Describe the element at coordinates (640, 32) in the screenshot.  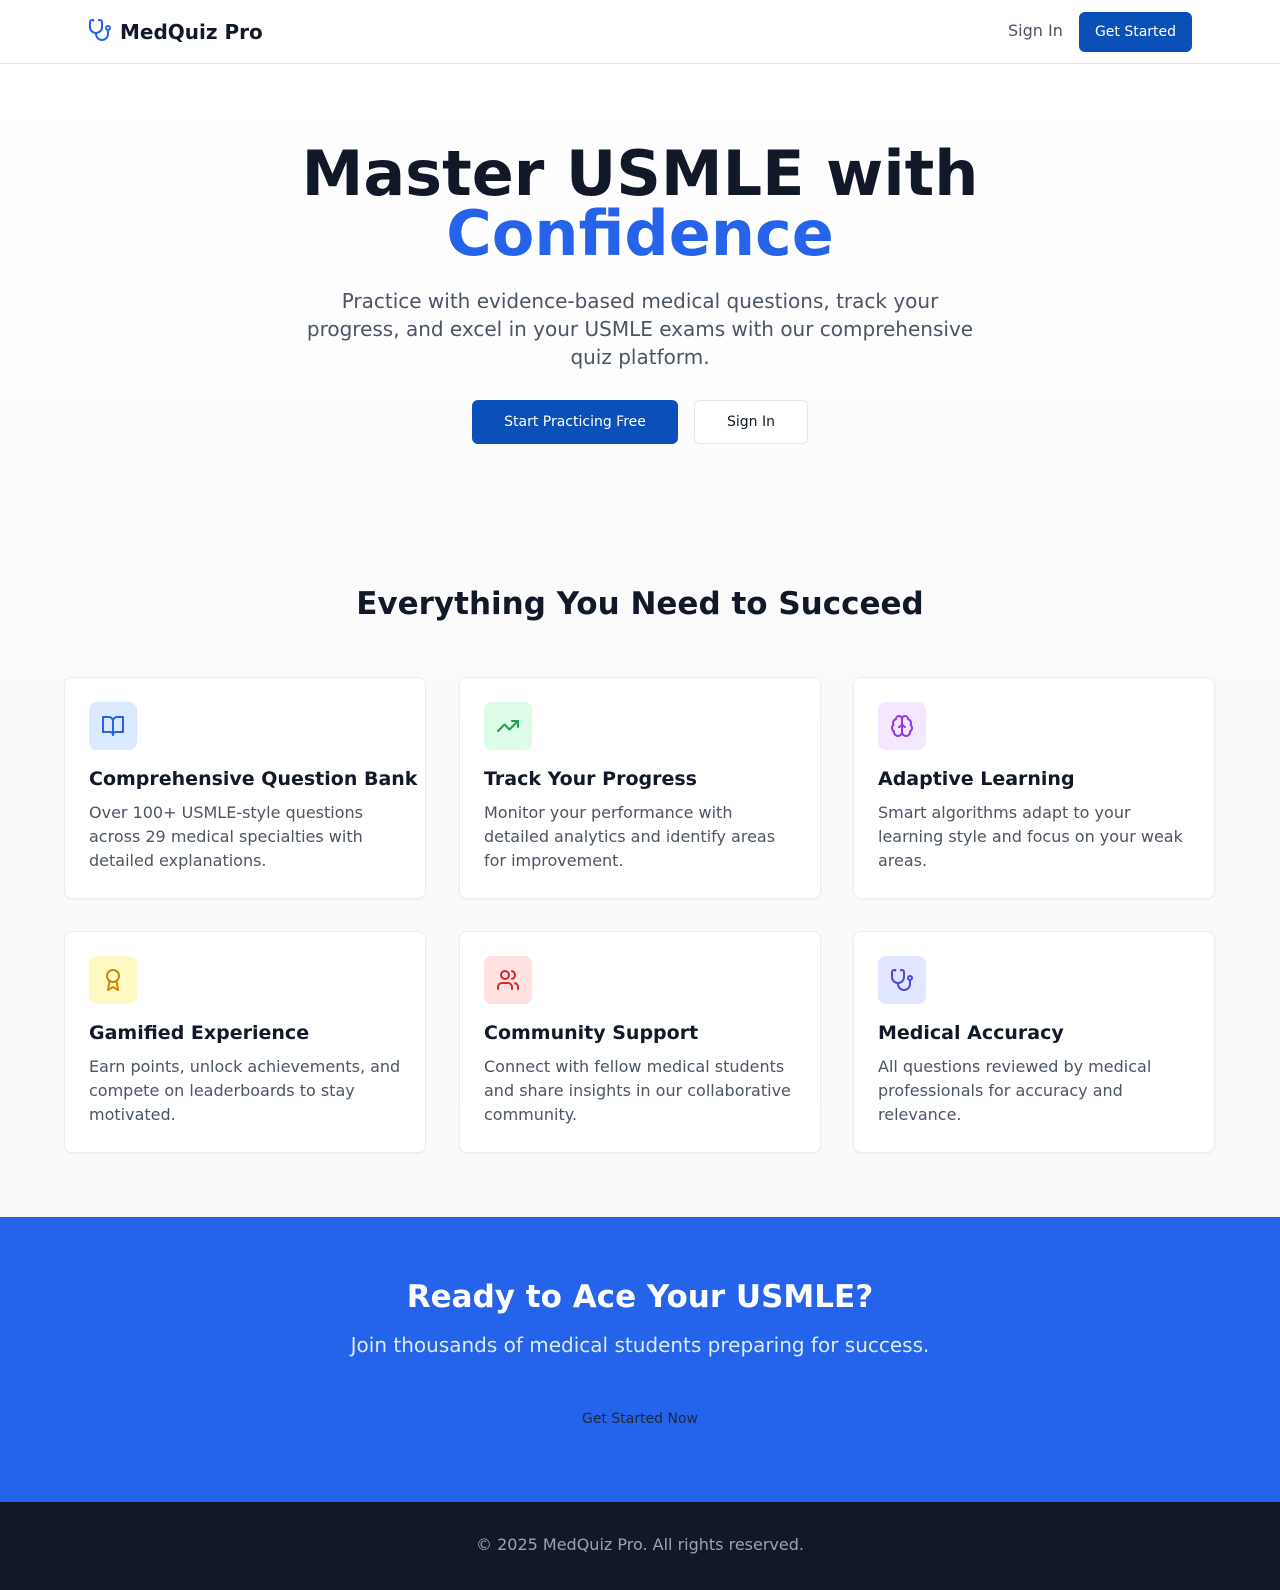
I see `top-nav: MedQuiz Pro Sign In Get Started` at that location.